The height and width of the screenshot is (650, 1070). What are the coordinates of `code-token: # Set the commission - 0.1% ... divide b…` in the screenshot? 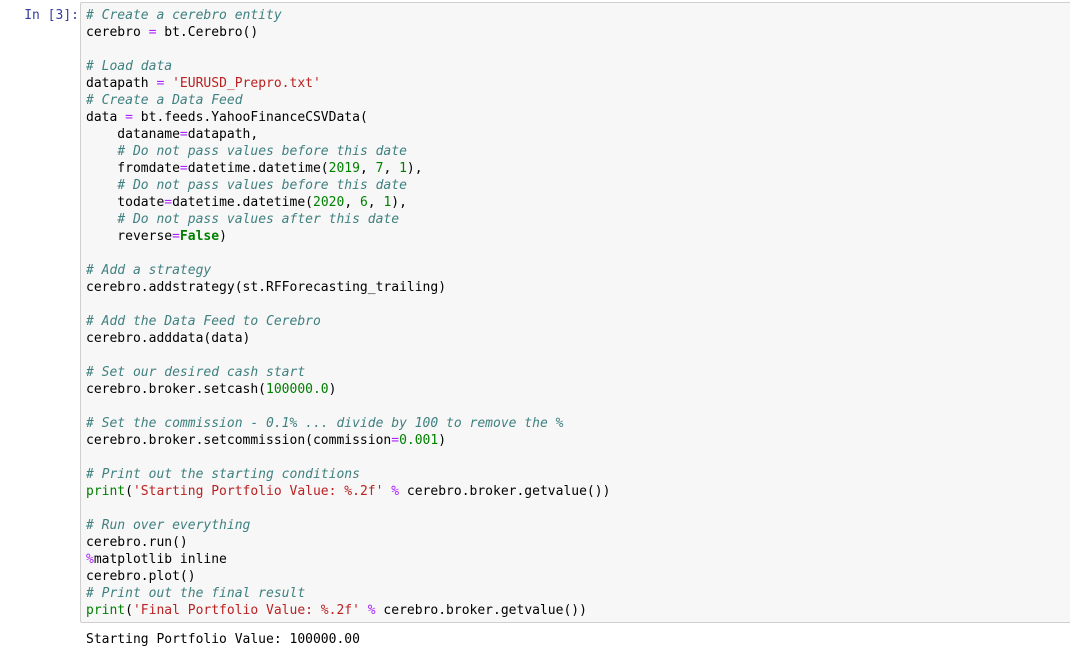 It's located at (325, 423).